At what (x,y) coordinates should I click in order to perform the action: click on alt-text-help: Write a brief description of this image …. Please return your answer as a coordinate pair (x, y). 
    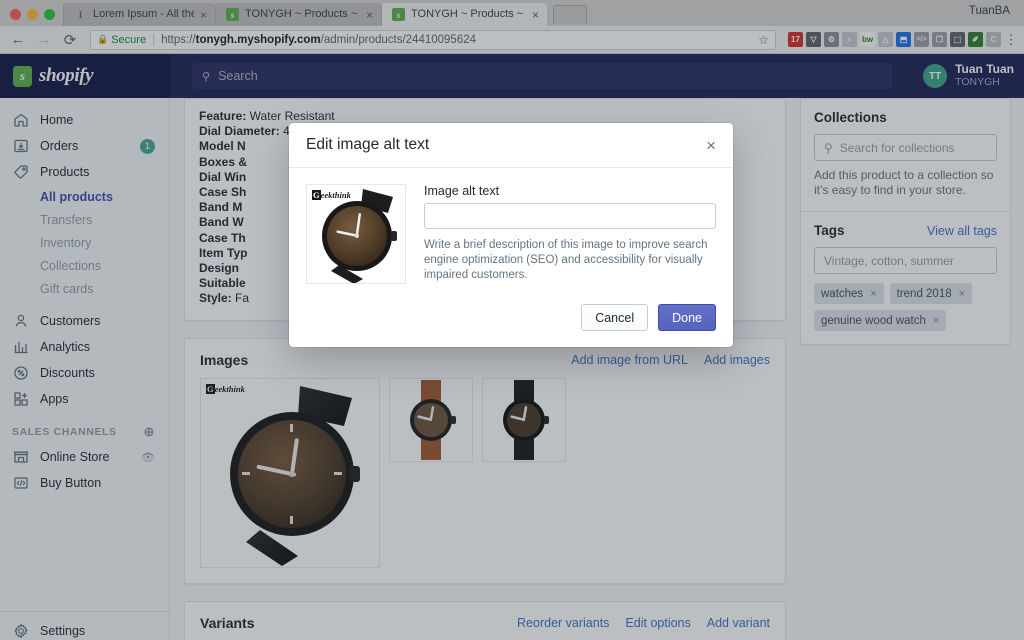
    Looking at the image, I should click on (566, 260).